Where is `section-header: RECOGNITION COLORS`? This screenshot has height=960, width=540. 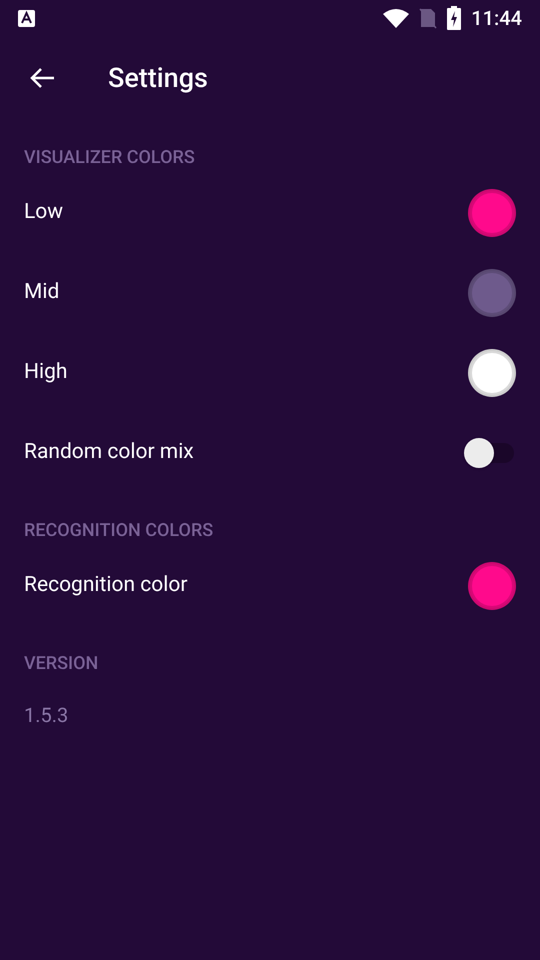
section-header: RECOGNITION COLORS is located at coordinates (119, 531).